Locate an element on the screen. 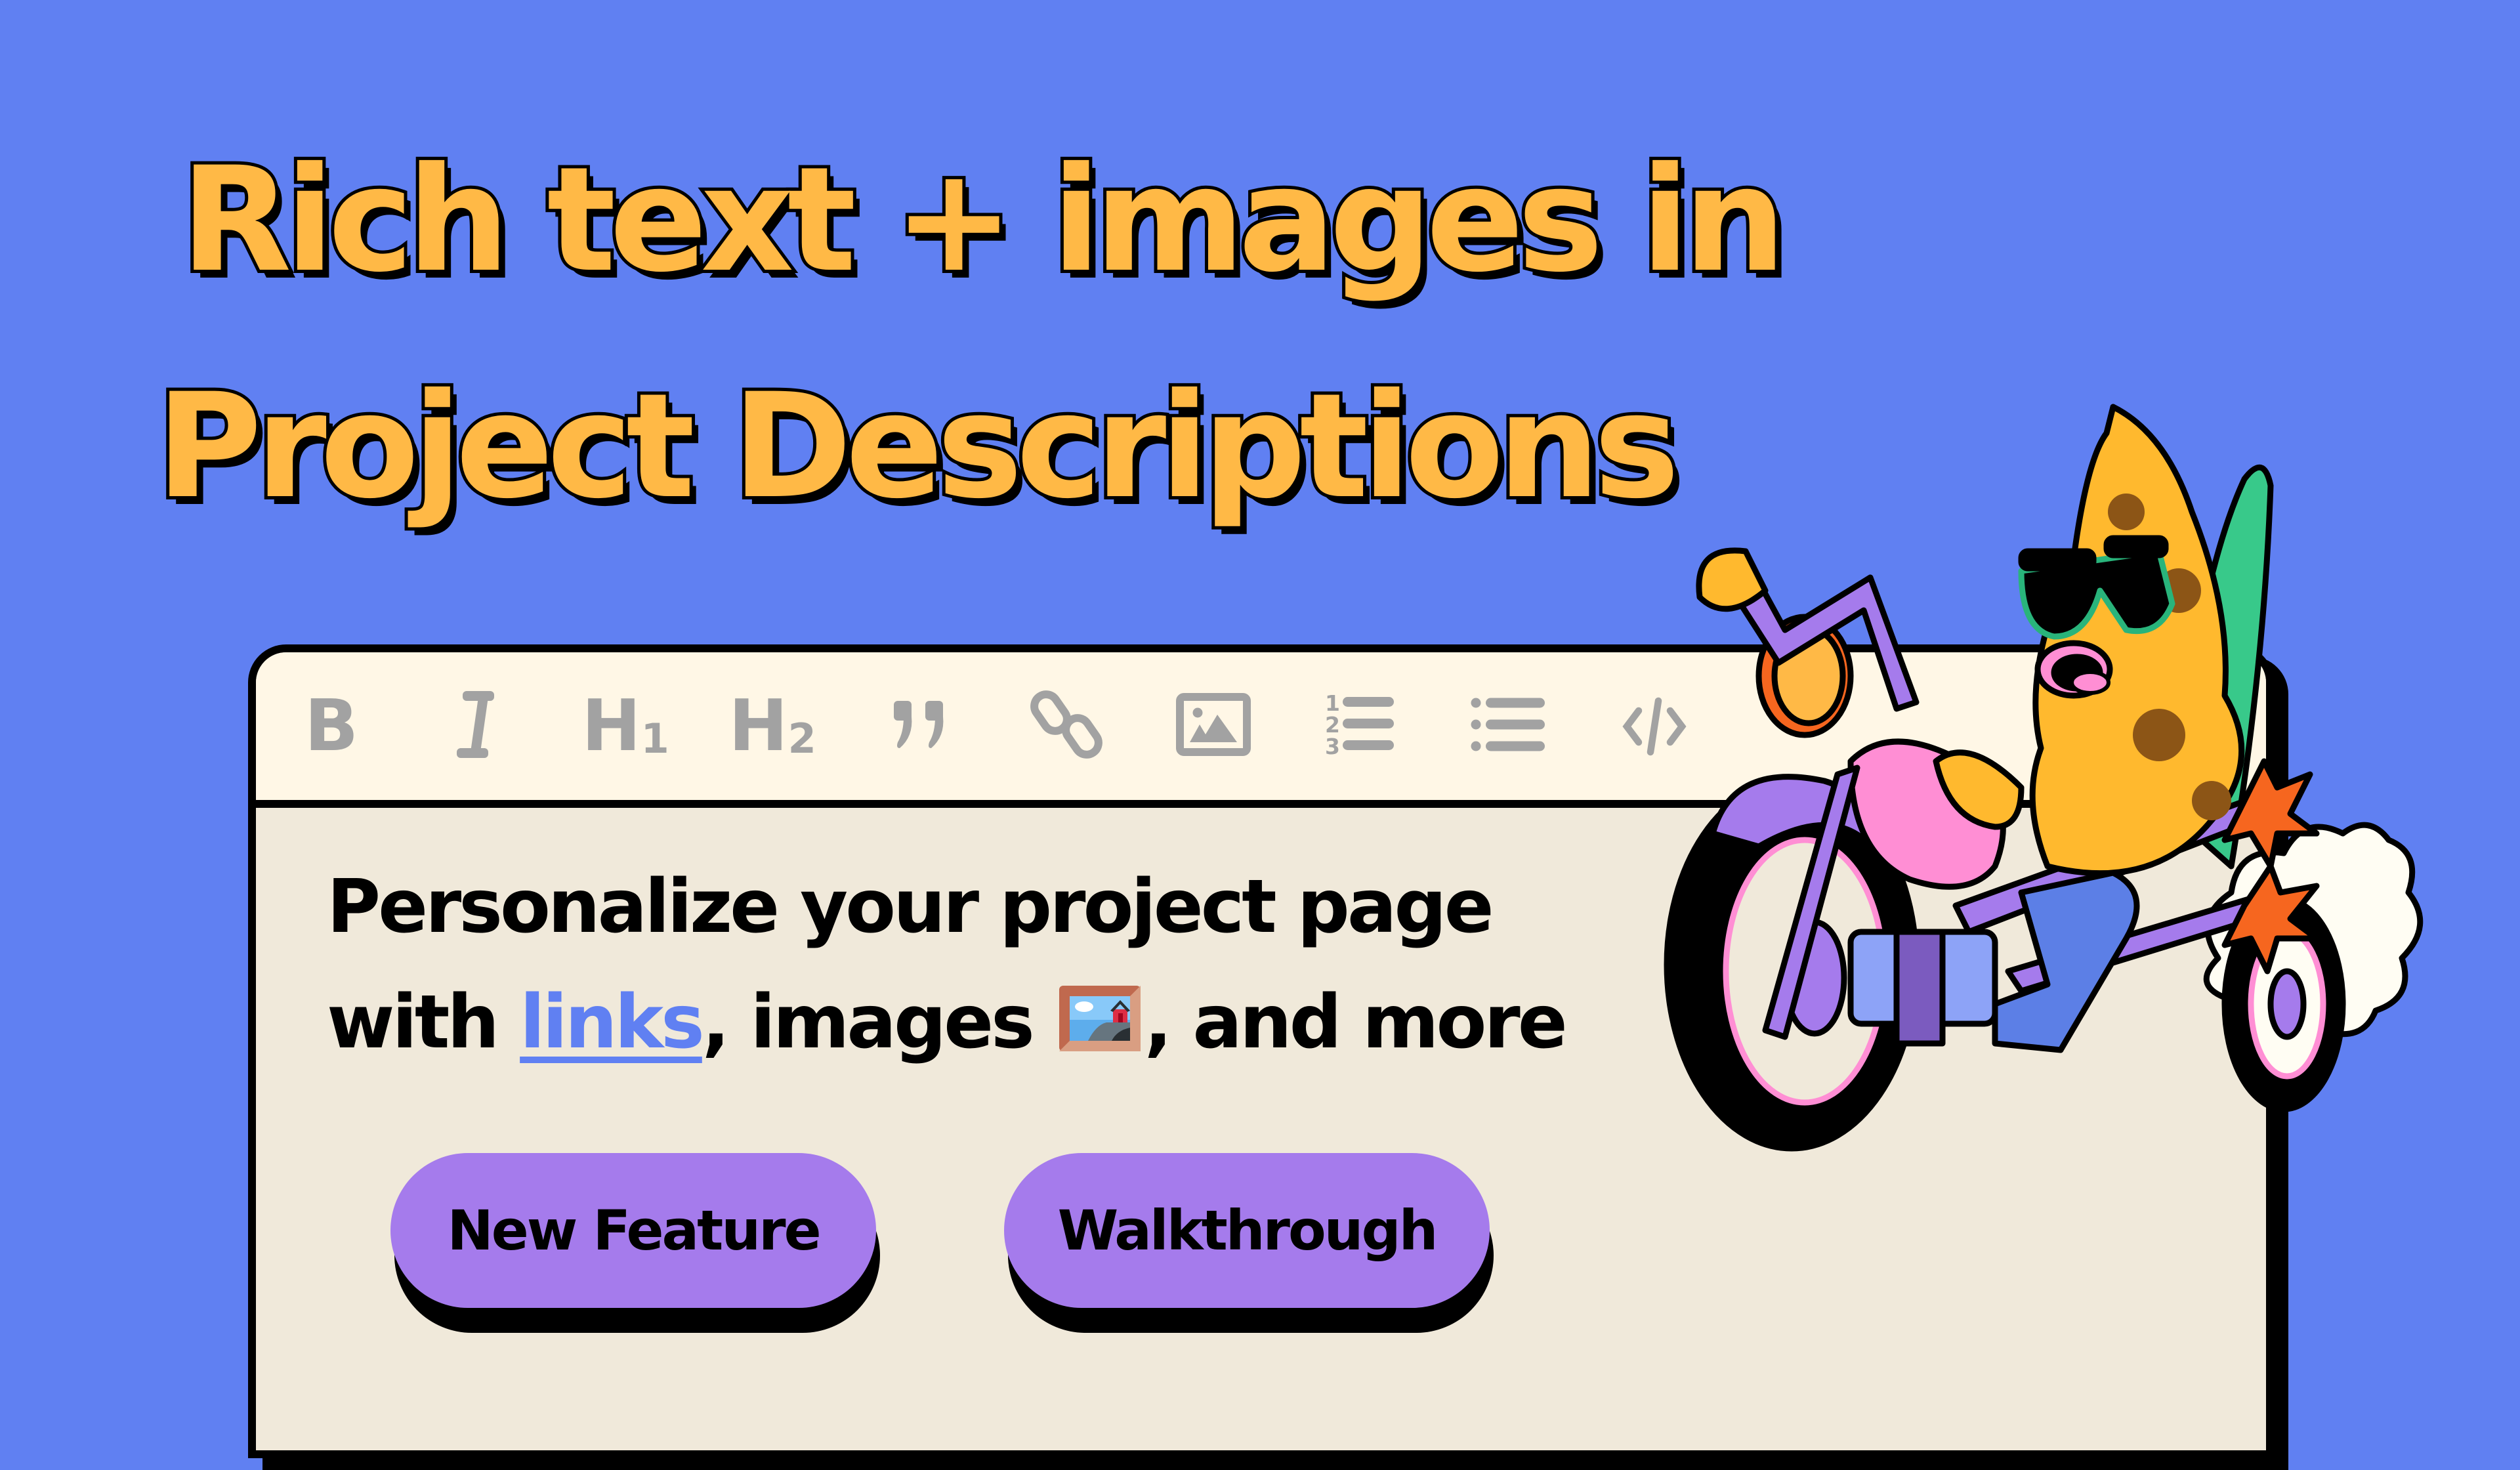  heading-1-button: H1 is located at coordinates (625, 726).